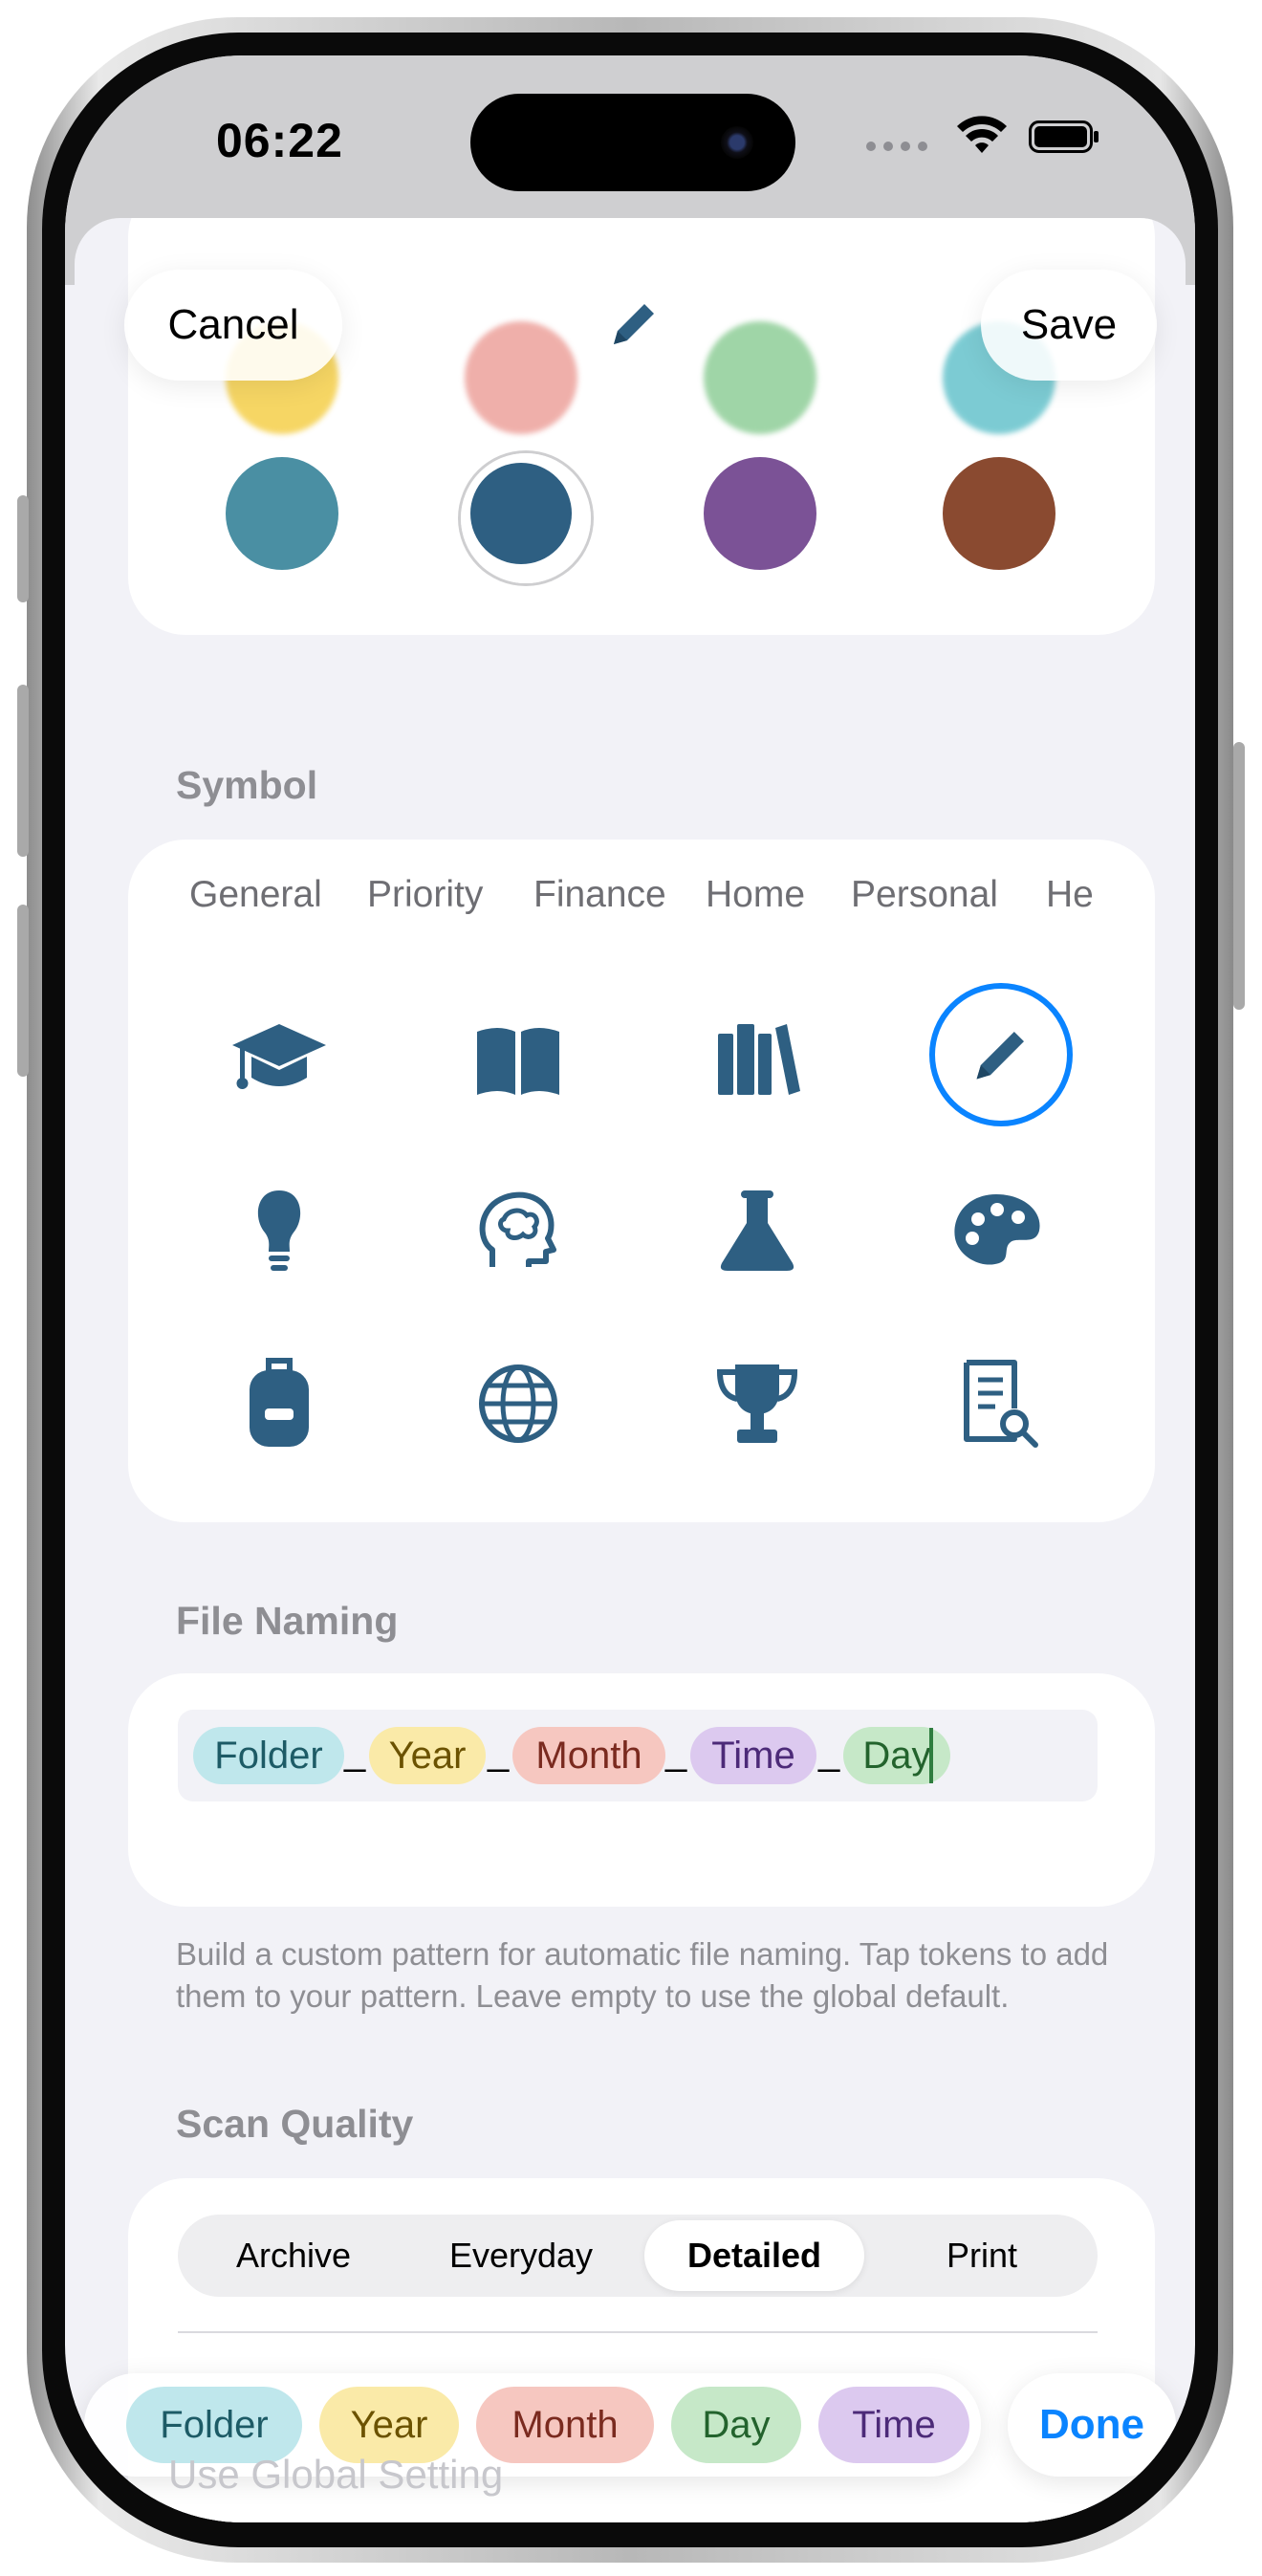 This screenshot has height=2576, width=1262. Describe the element at coordinates (1070, 895) in the screenshot. I see `tab-health: He` at that location.